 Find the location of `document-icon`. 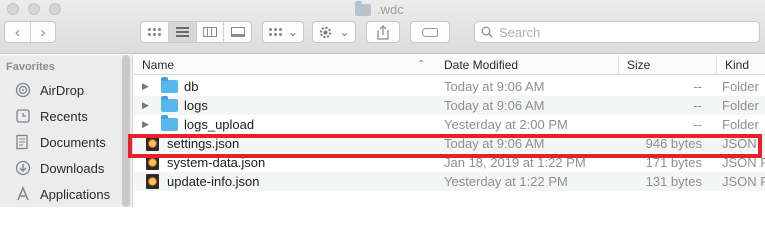

document-icon is located at coordinates (23, 142).